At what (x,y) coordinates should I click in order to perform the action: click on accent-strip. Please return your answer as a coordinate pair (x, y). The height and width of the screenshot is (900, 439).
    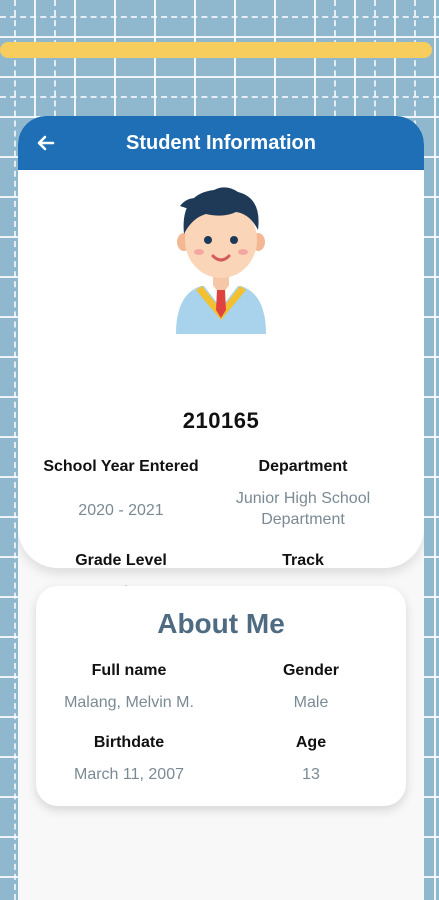
    Looking at the image, I should click on (216, 50).